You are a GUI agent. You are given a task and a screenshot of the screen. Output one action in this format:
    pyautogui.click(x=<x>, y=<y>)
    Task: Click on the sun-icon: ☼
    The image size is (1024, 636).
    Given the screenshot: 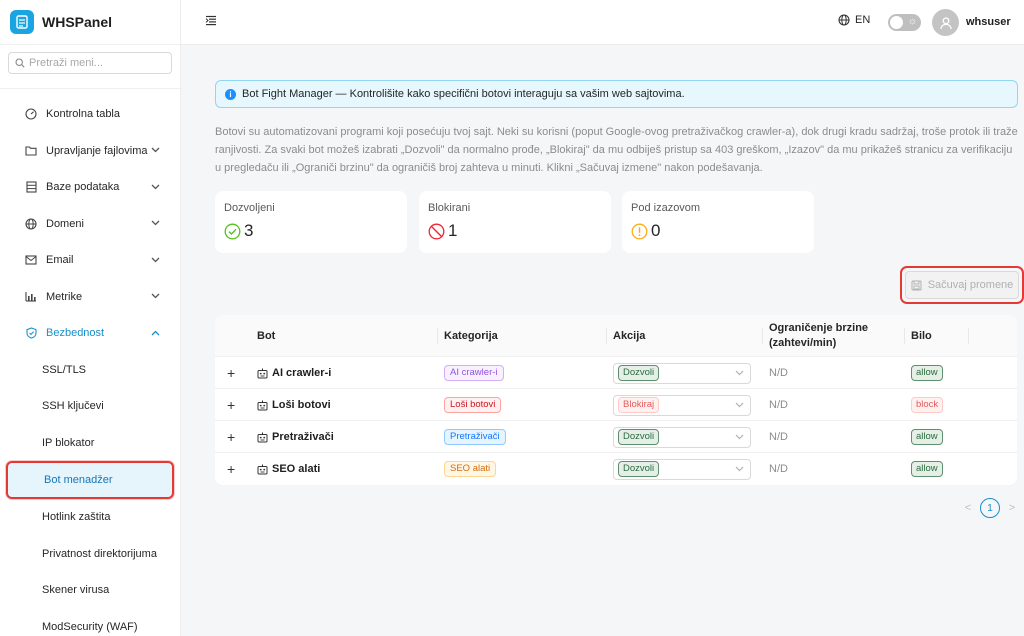 What is the action you would take?
    pyautogui.click(x=912, y=21)
    